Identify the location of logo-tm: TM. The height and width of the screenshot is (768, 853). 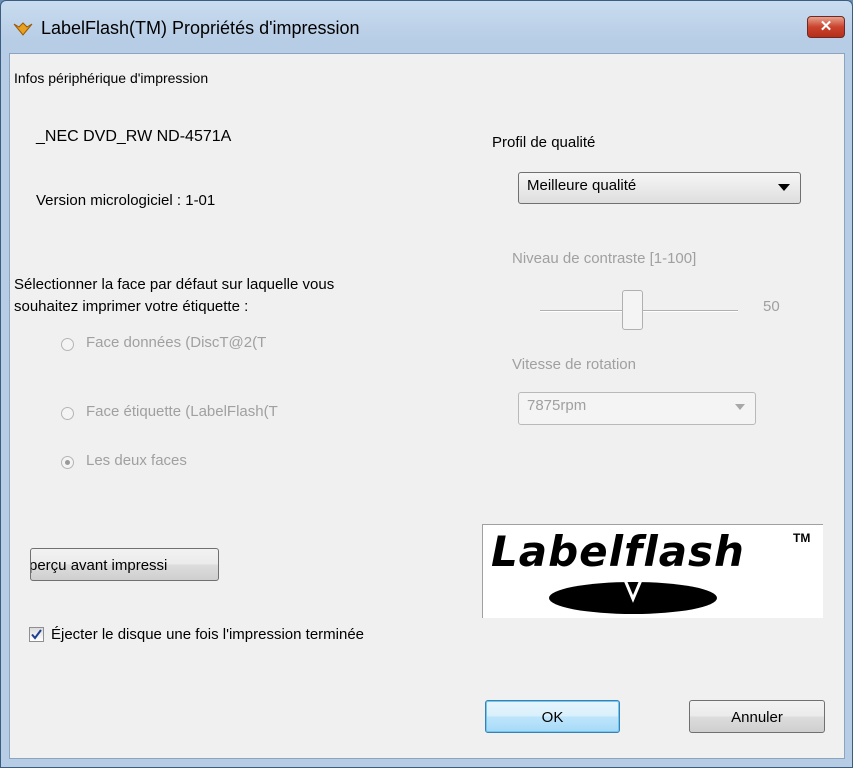
(802, 538).